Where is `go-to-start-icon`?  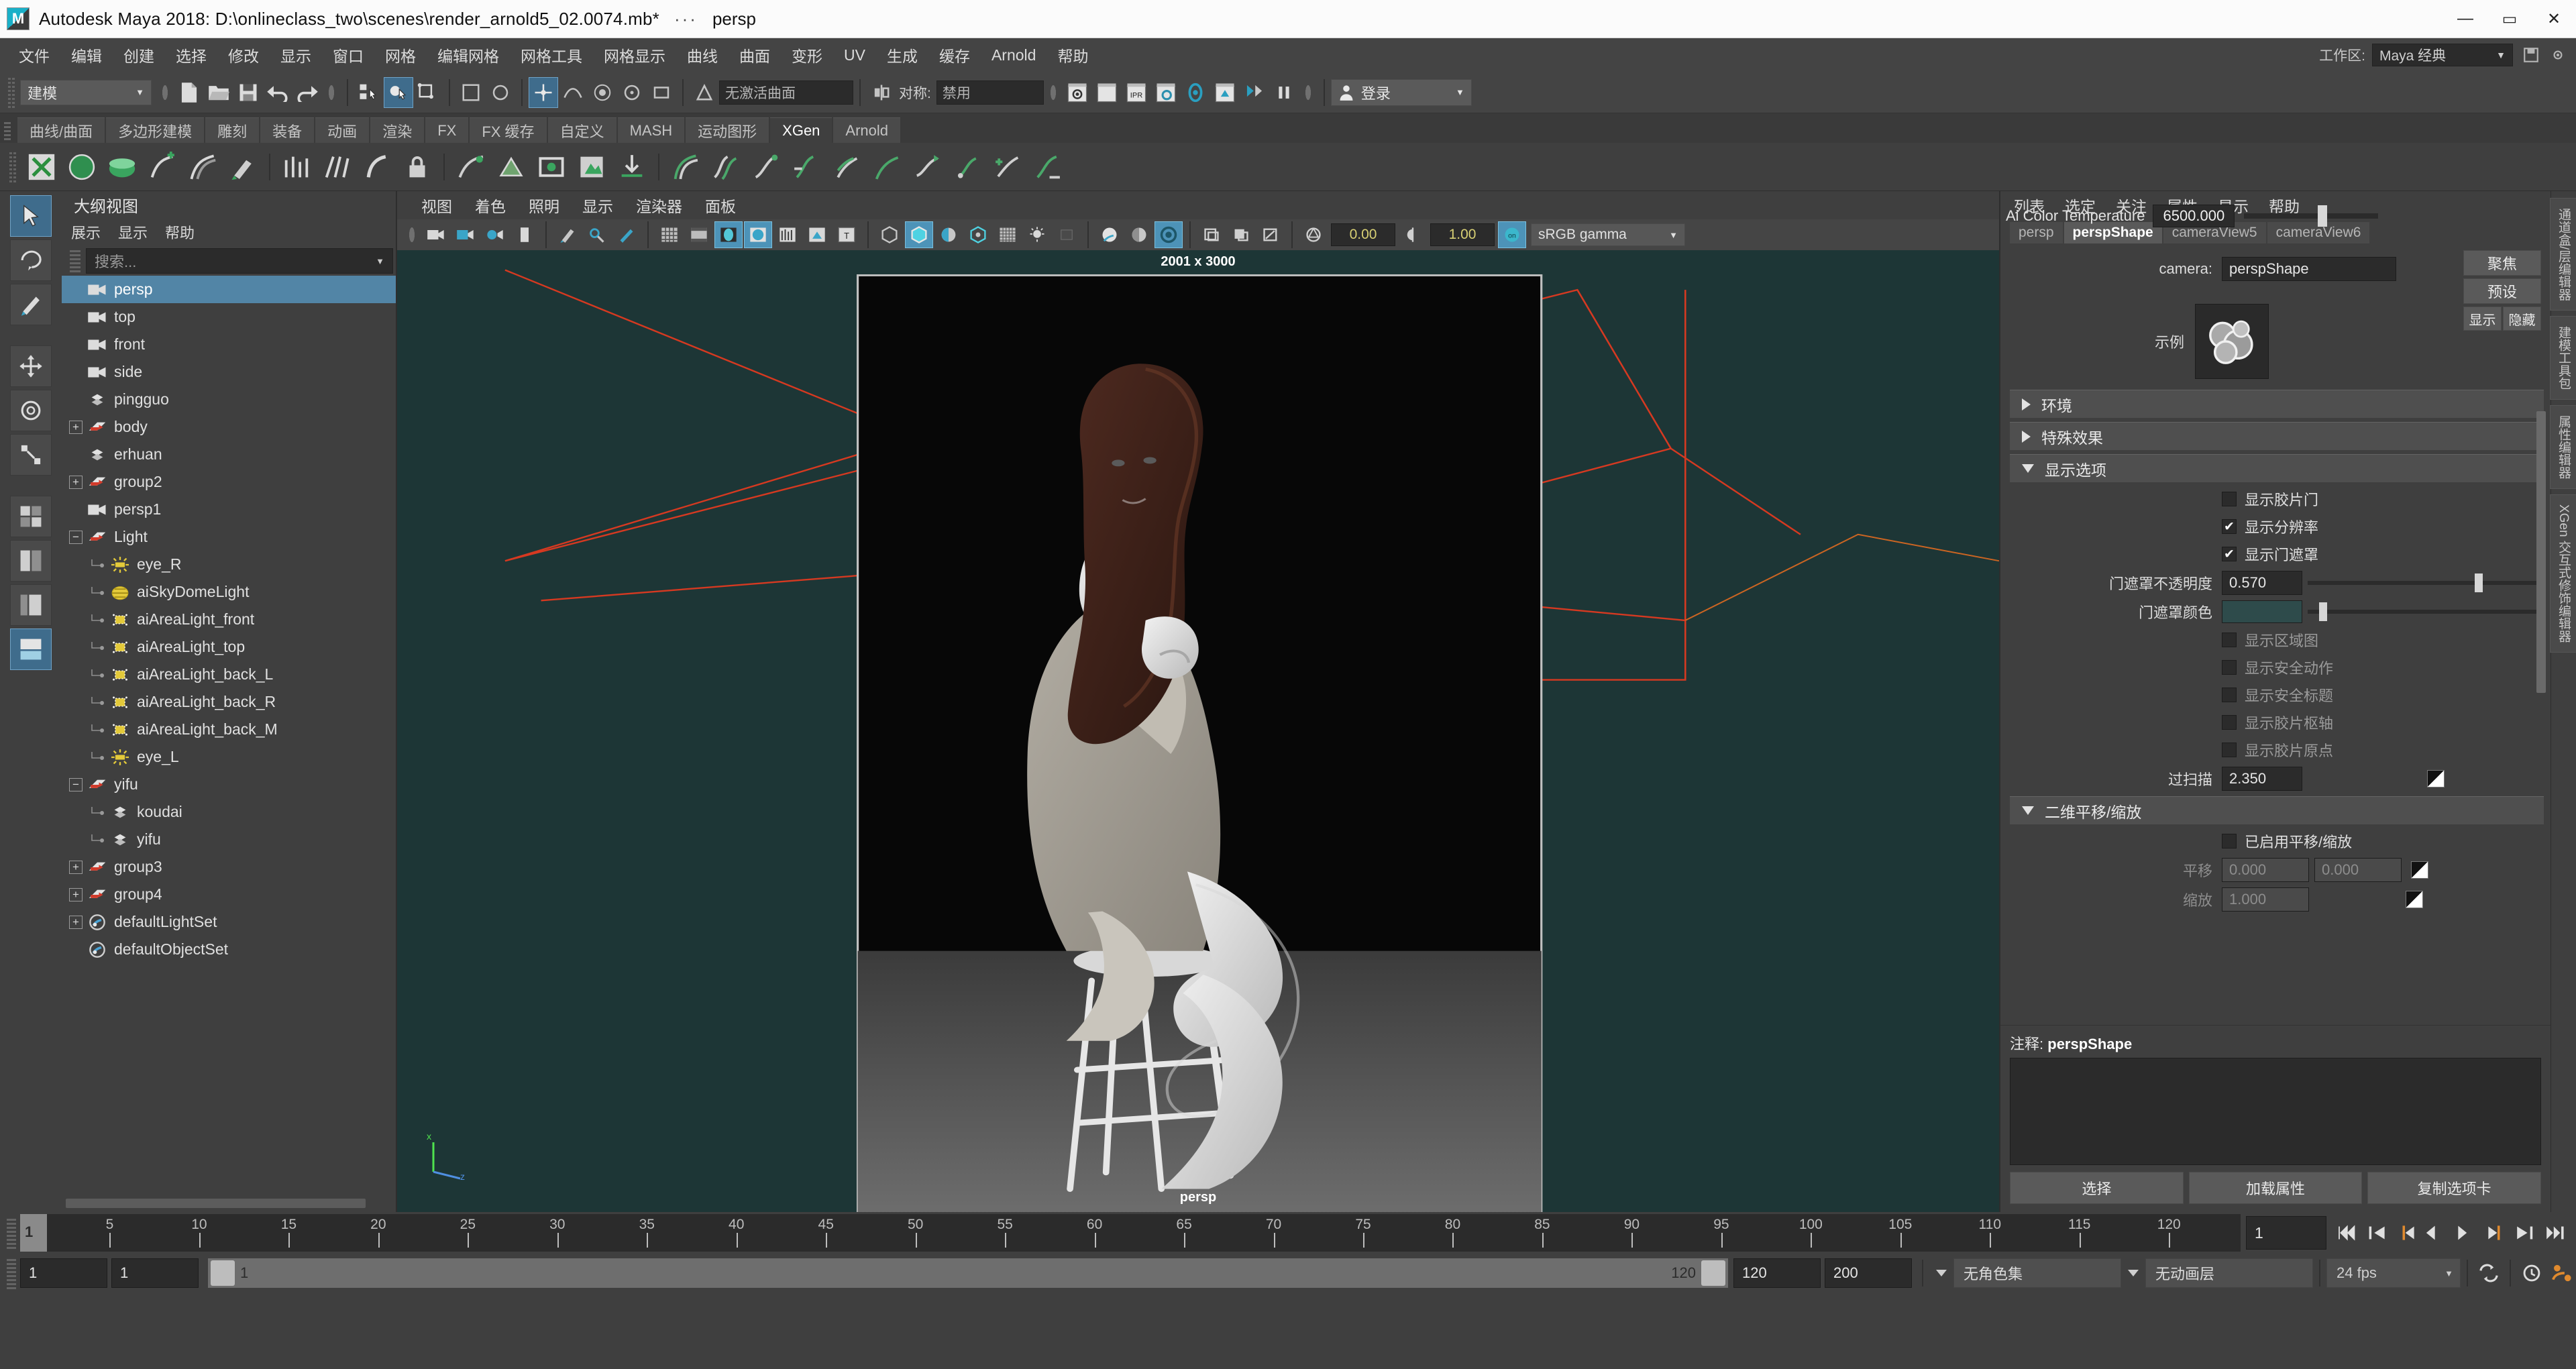
go-to-start-icon is located at coordinates (2348, 1232).